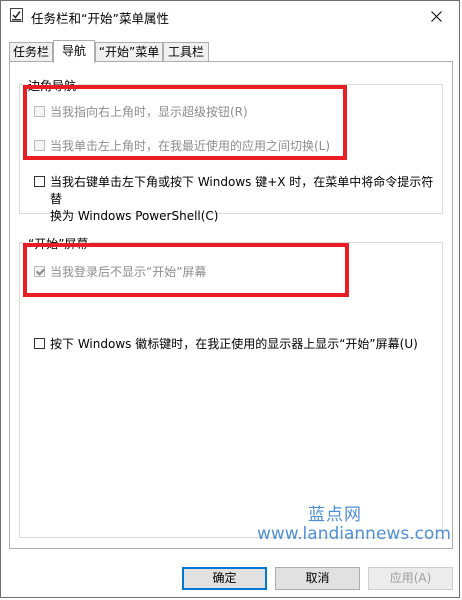 The width and height of the screenshot is (462, 600). I want to click on tab-start-menu: “开始”菜单, so click(129, 52).